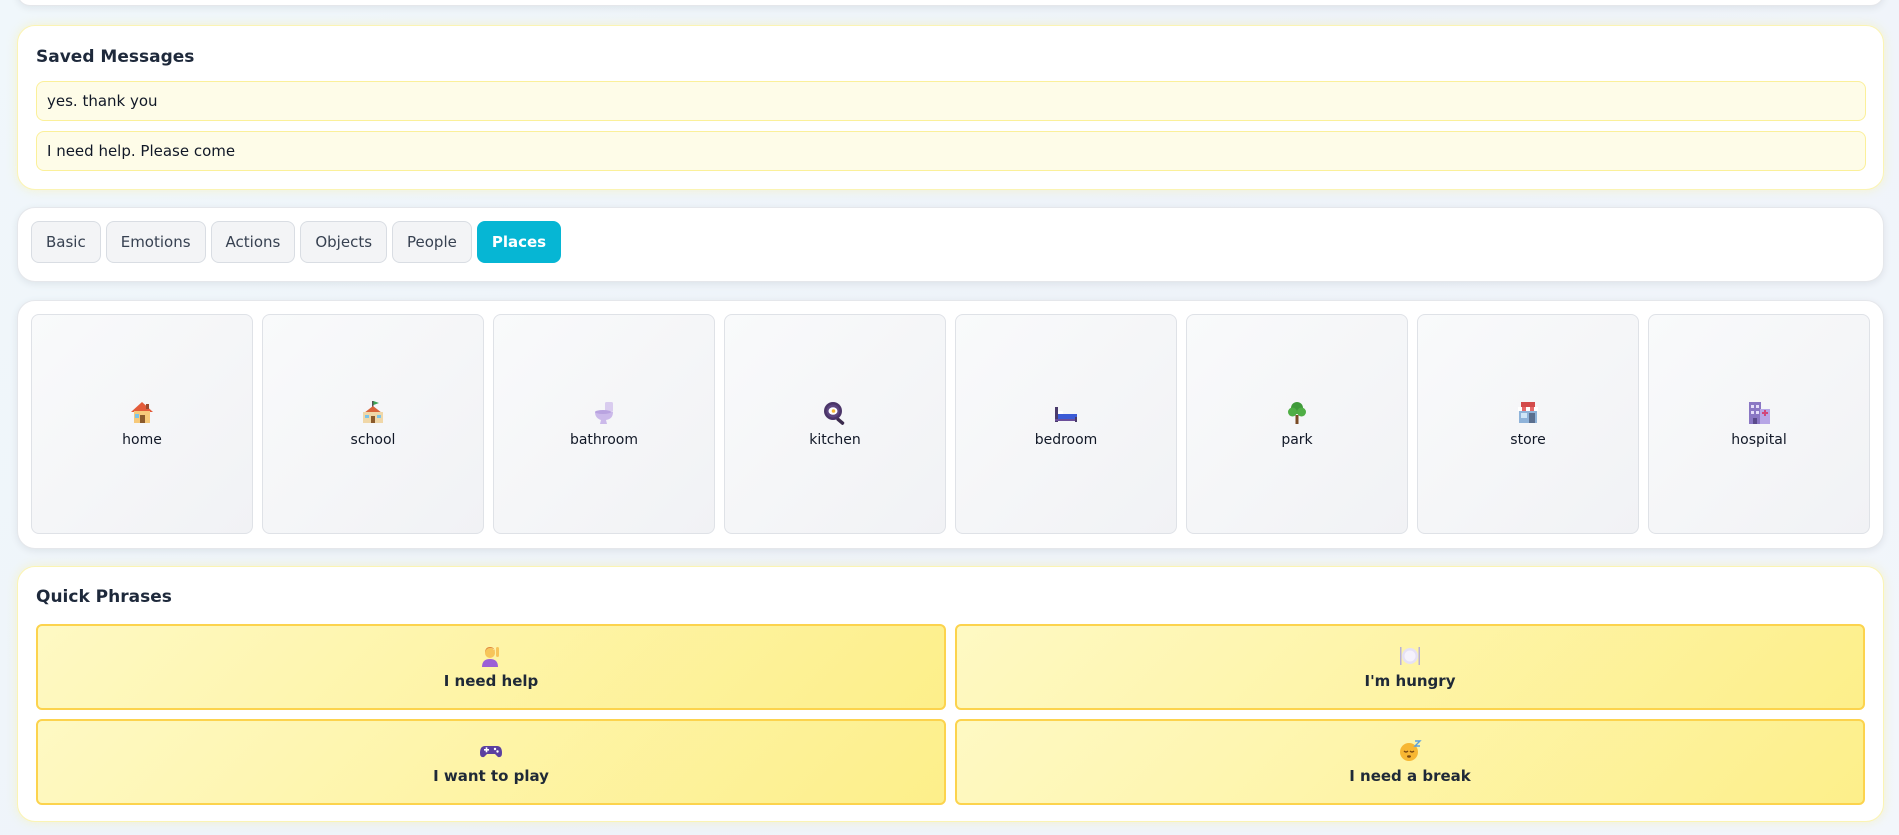 This screenshot has width=1899, height=835. I want to click on quick-phrase-play: I want to play, so click(491, 762).